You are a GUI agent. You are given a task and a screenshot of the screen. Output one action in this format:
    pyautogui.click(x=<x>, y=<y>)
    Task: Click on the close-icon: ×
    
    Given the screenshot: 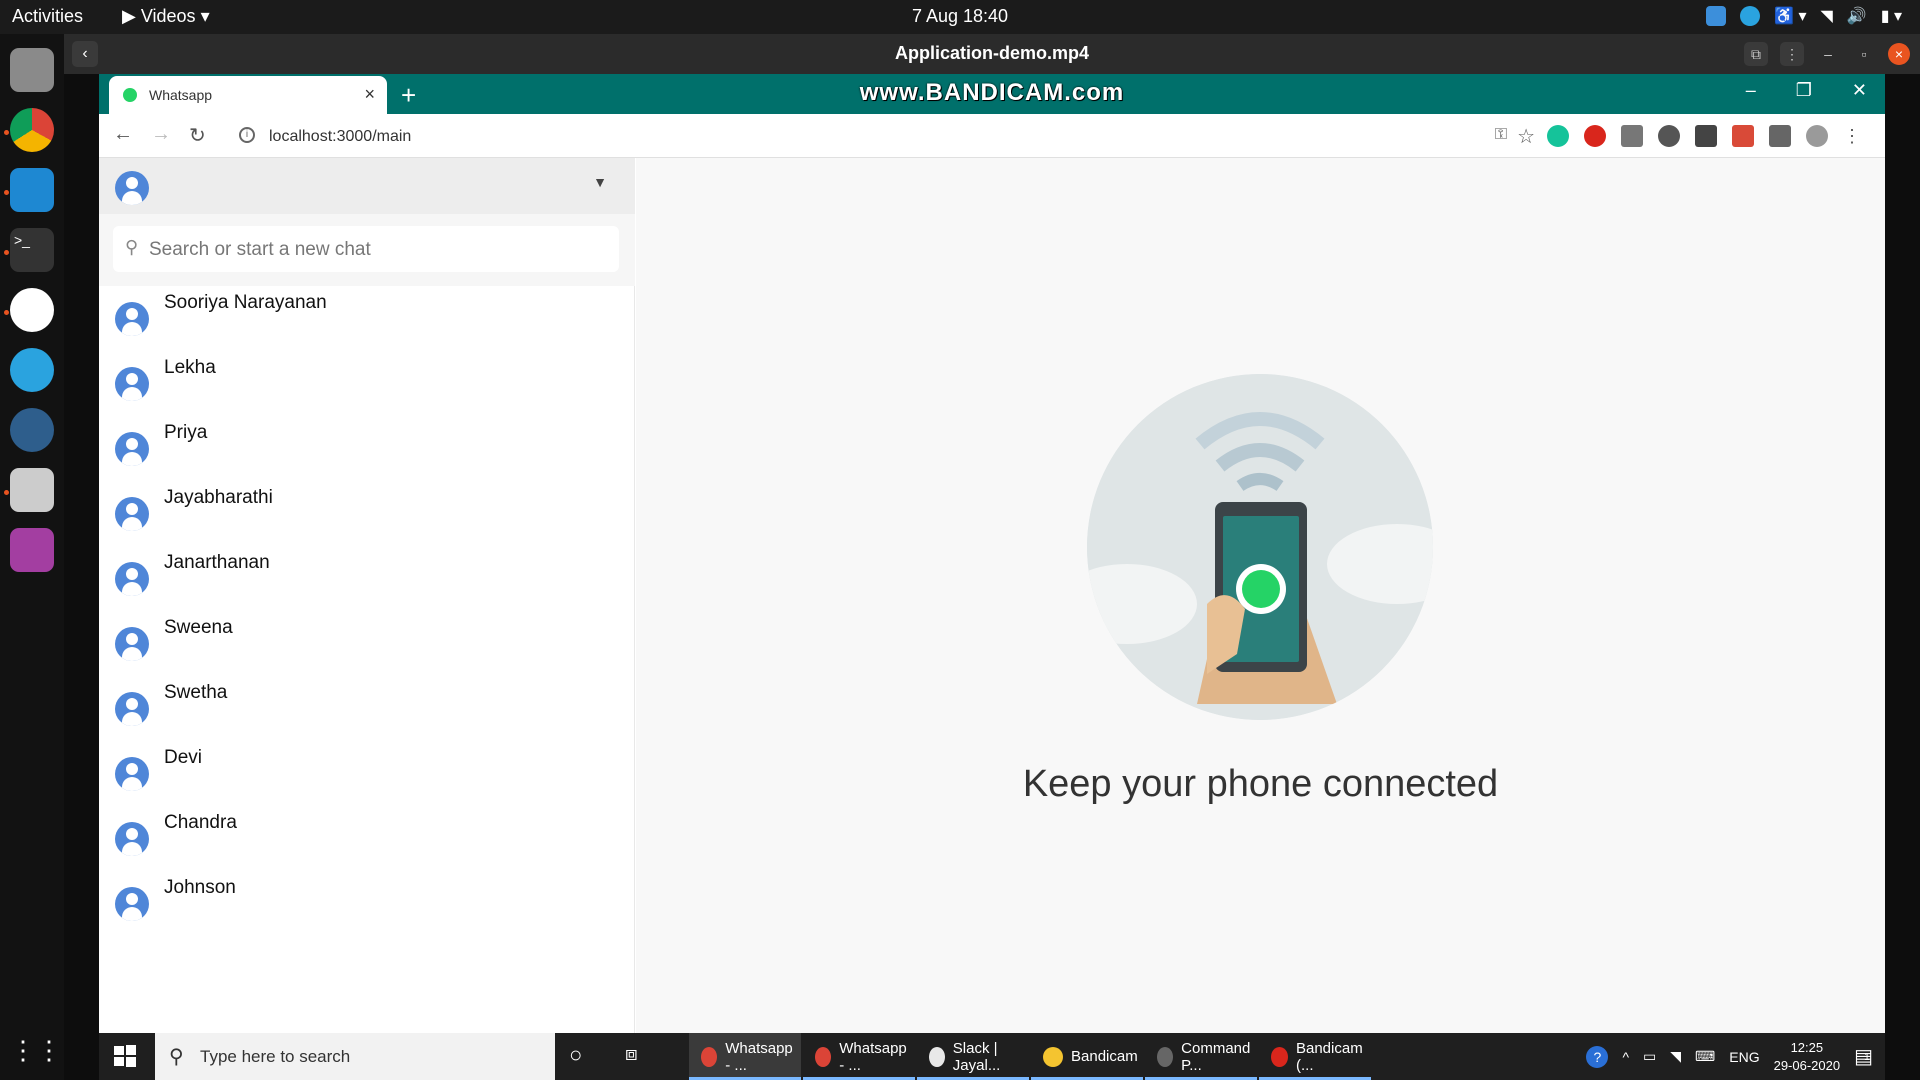 What is the action you would take?
    pyautogui.click(x=1899, y=54)
    